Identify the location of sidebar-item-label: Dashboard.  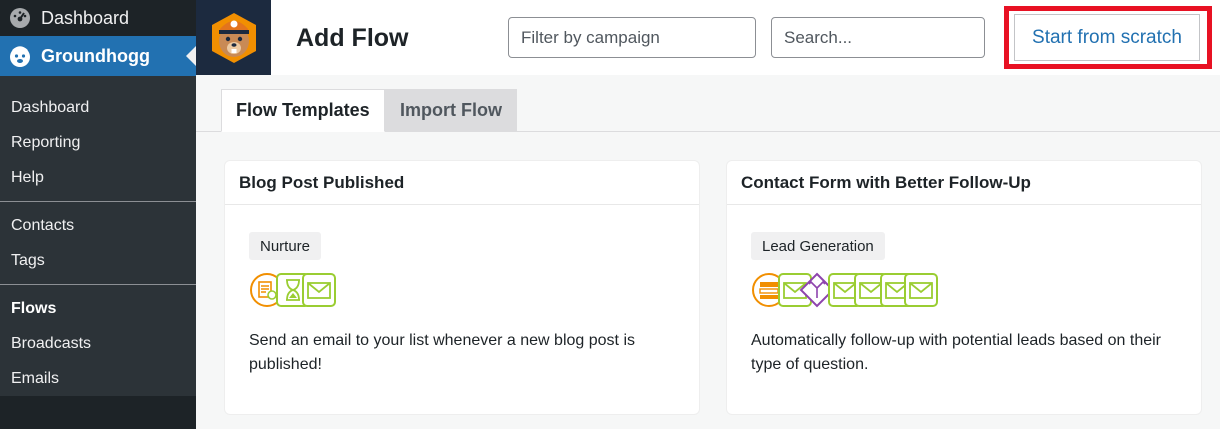
(85, 17).